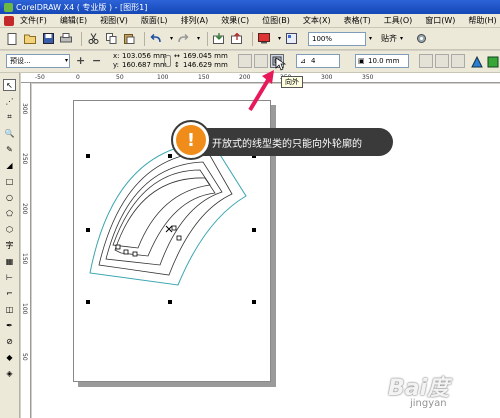 The height and width of the screenshot is (418, 500). I want to click on outer-contour-line, so click(168, 213).